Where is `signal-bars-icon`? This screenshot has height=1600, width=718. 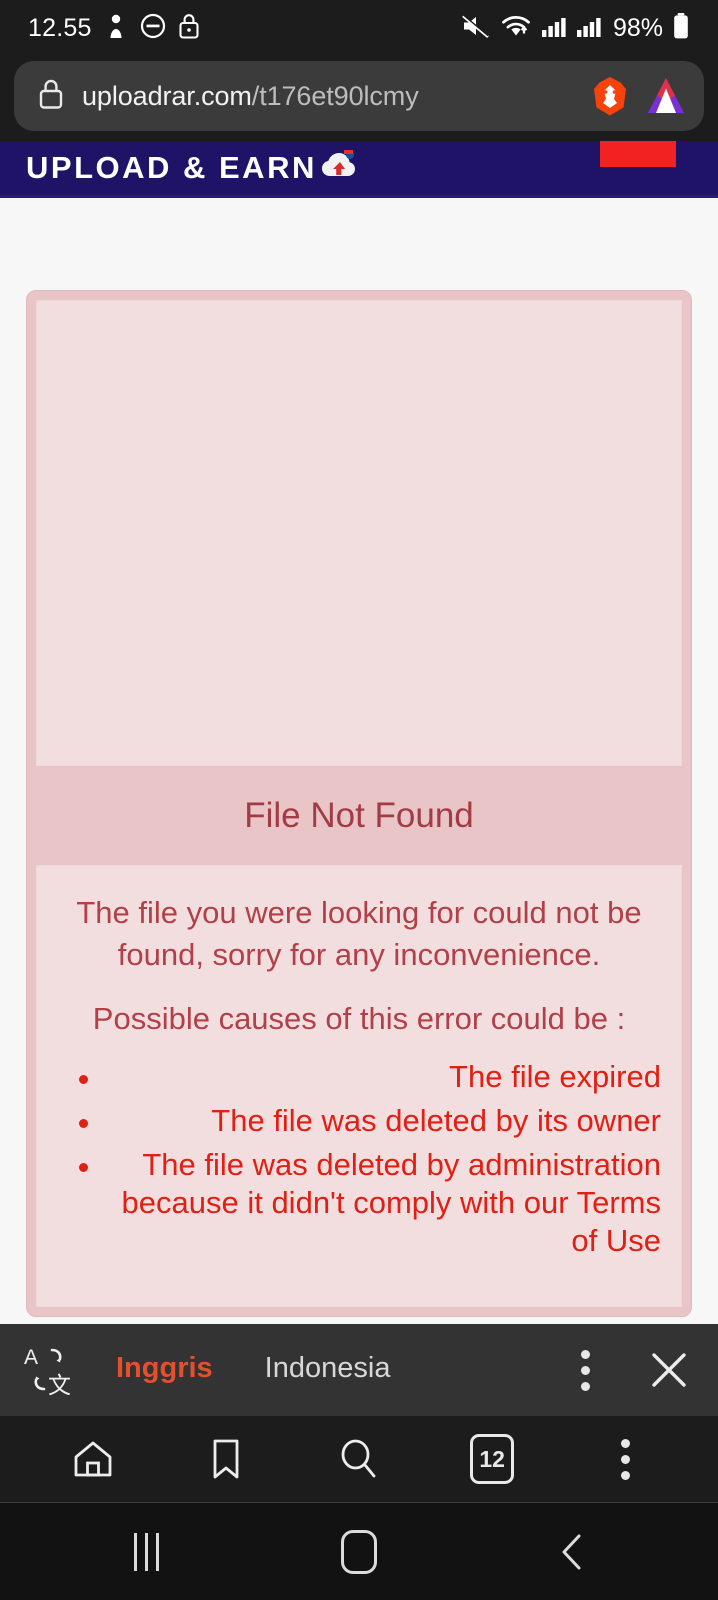 signal-bars-icon is located at coordinates (554, 28).